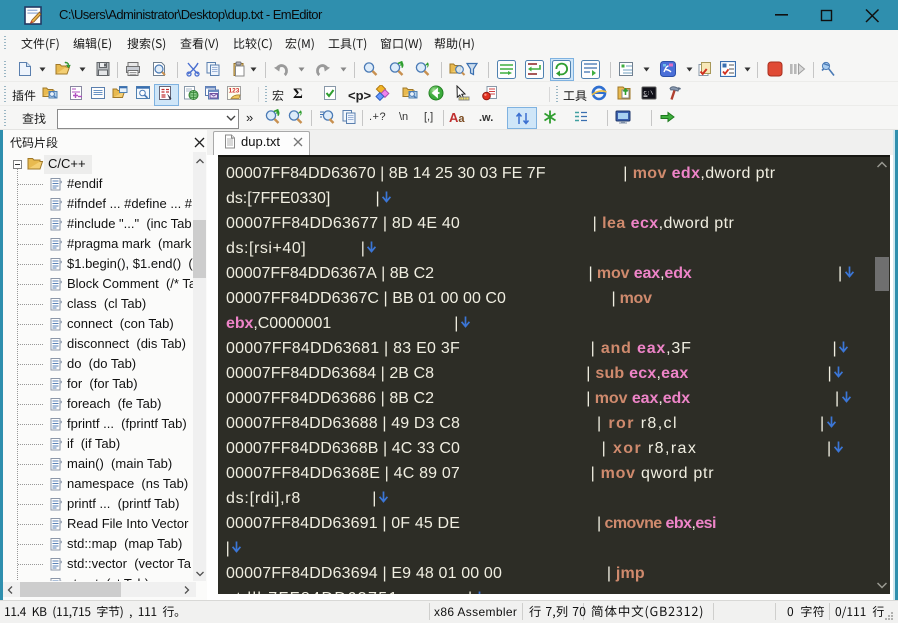 The image size is (898, 623). I want to click on svg-text: C:\, so click(649, 93).